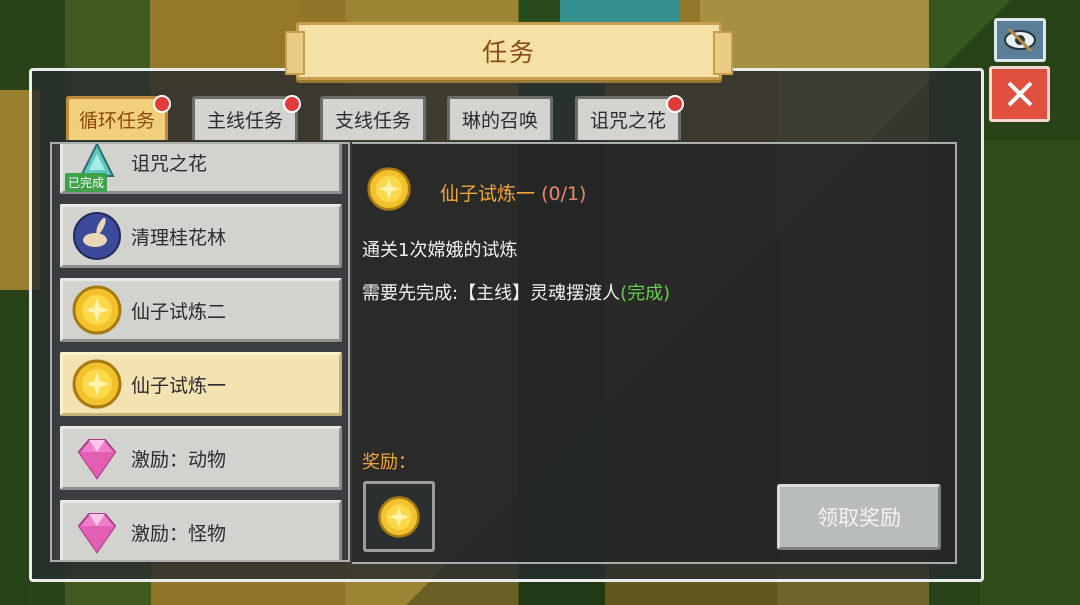 This screenshot has height=605, width=1080. Describe the element at coordinates (179, 237) in the screenshot. I see `list-item-label: 清理桂花林` at that location.